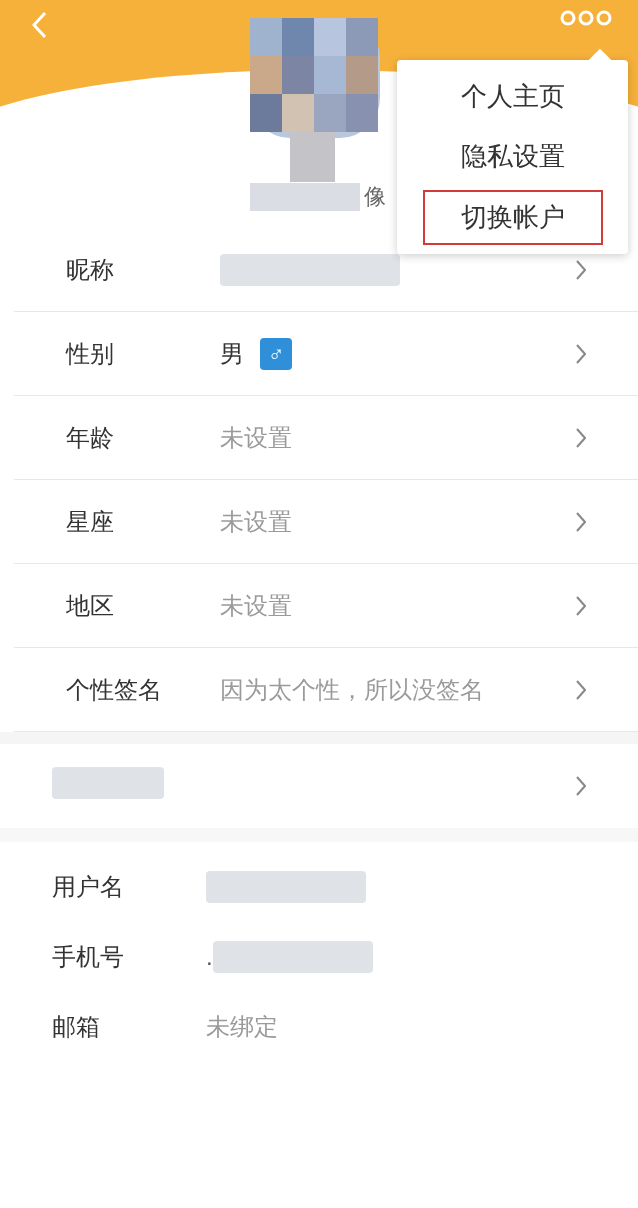 The image size is (638, 1208). What do you see at coordinates (512, 218) in the screenshot?
I see `menu-item: 切换帐户` at bounding box center [512, 218].